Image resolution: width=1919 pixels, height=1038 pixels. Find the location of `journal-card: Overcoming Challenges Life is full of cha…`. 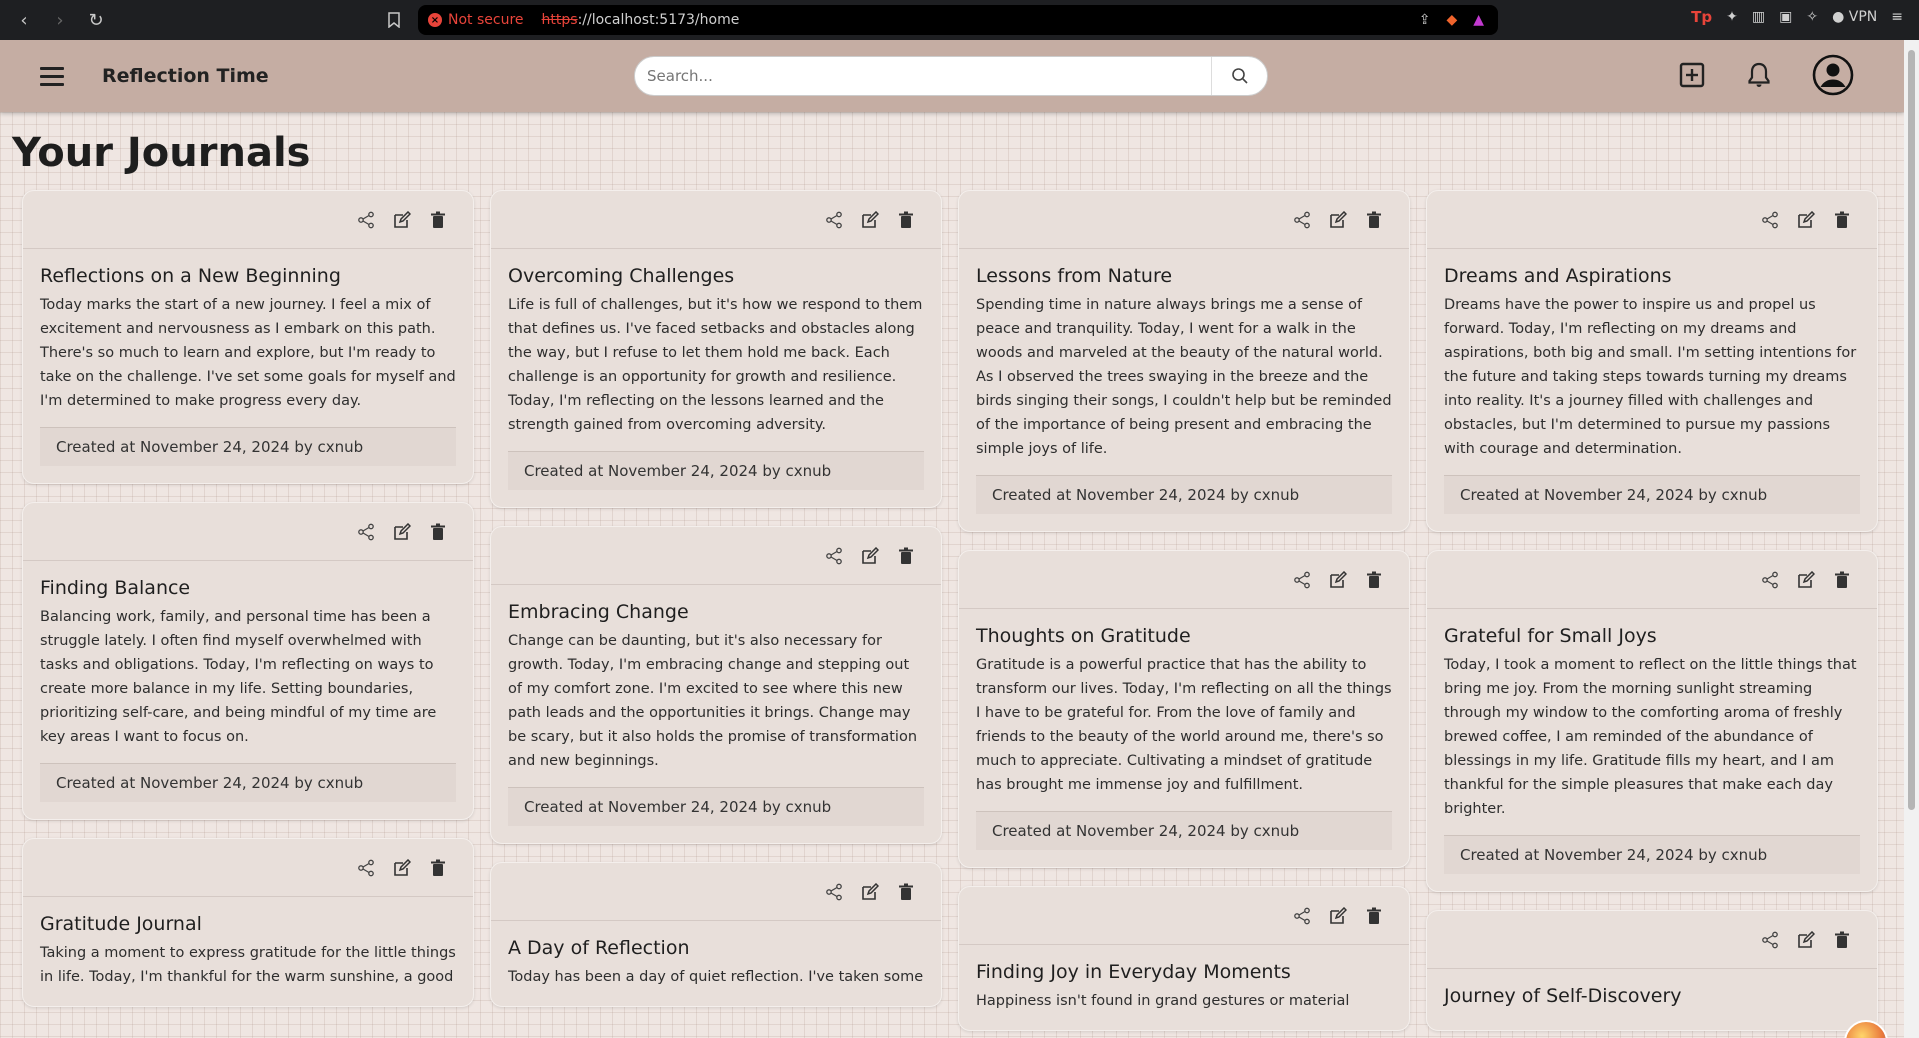

journal-card: Overcoming Challenges Life is full of cha… is located at coordinates (716, 349).